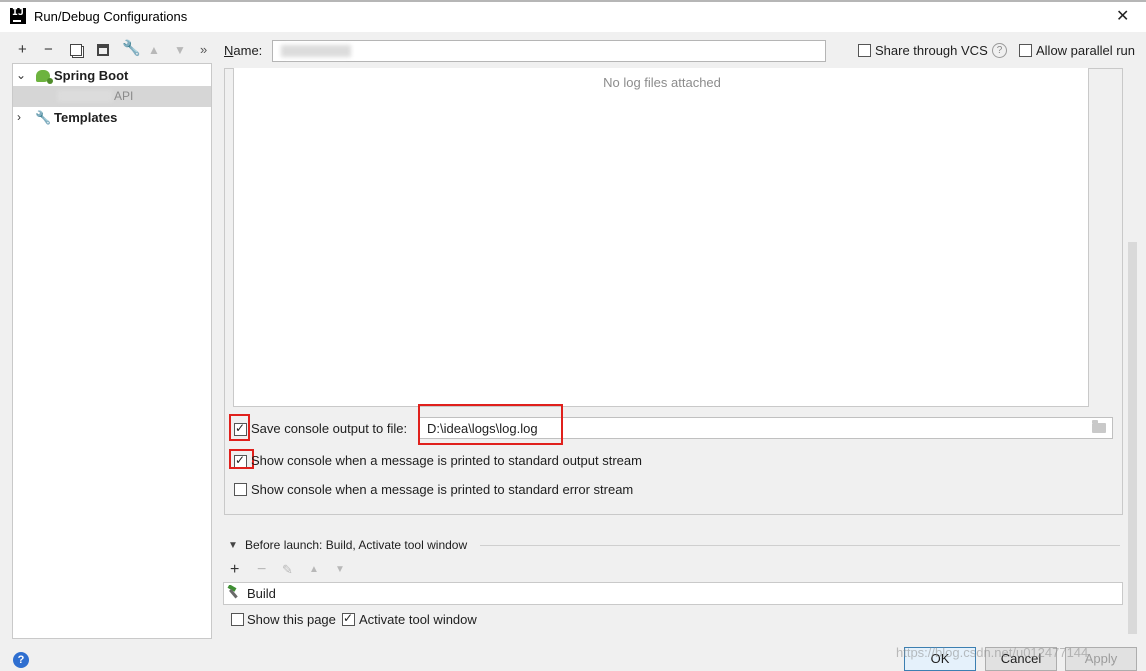 The height and width of the screenshot is (671, 1146). Describe the element at coordinates (18, 16) in the screenshot. I see `intellij-app-icon: IJ` at that location.